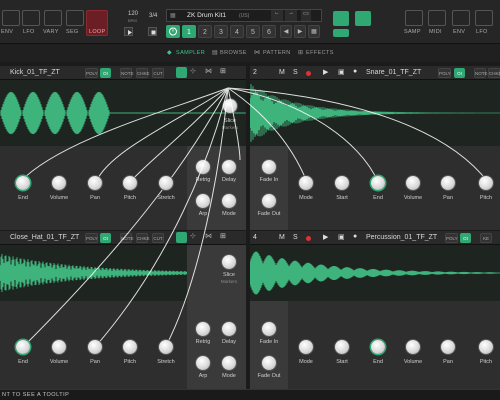 This screenshot has height=400, width=500. Describe the element at coordinates (341, 72) in the screenshot. I see `track-2-stop-icon: ▣` at that location.